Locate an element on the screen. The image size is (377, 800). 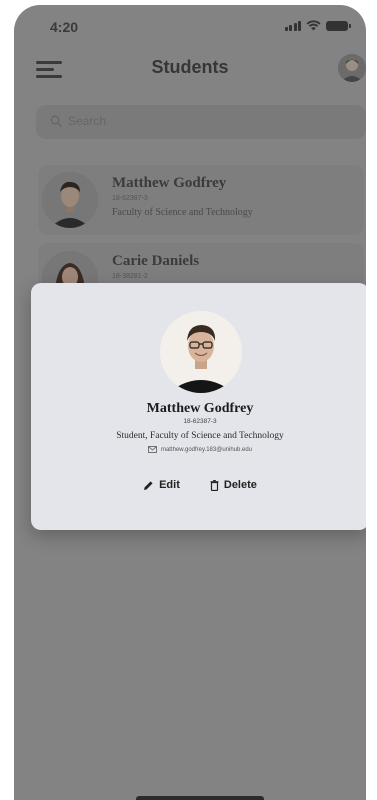
detail-email-row: matthew.godfrey.183@unihub.edu is located at coordinates (198, 449).